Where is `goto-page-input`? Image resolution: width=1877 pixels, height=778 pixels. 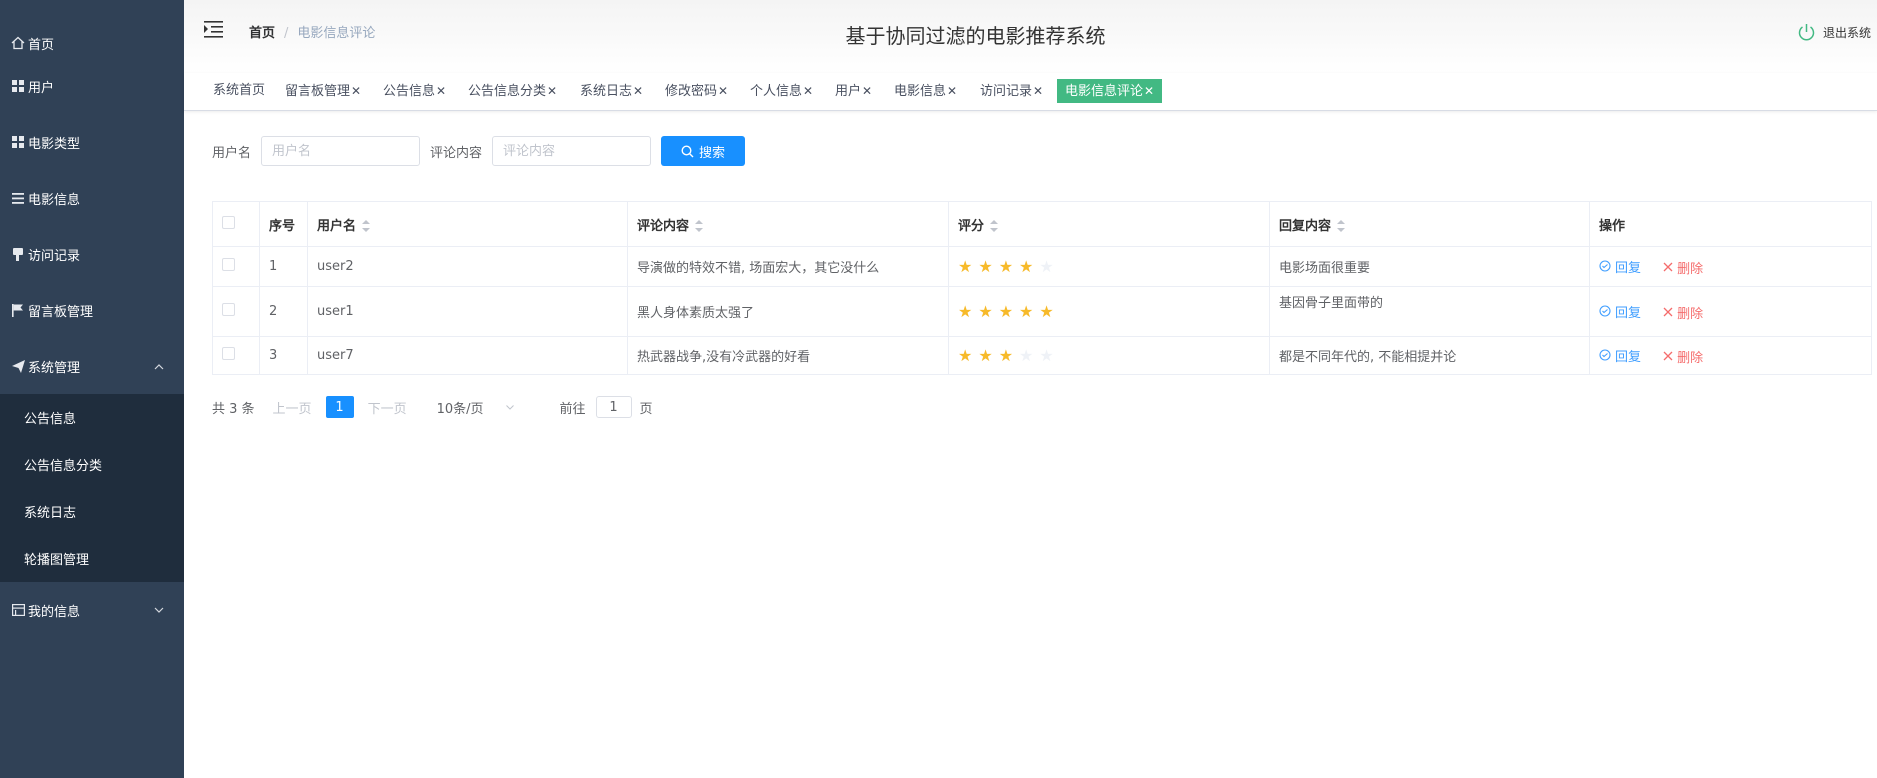
goto-page-input is located at coordinates (613, 407).